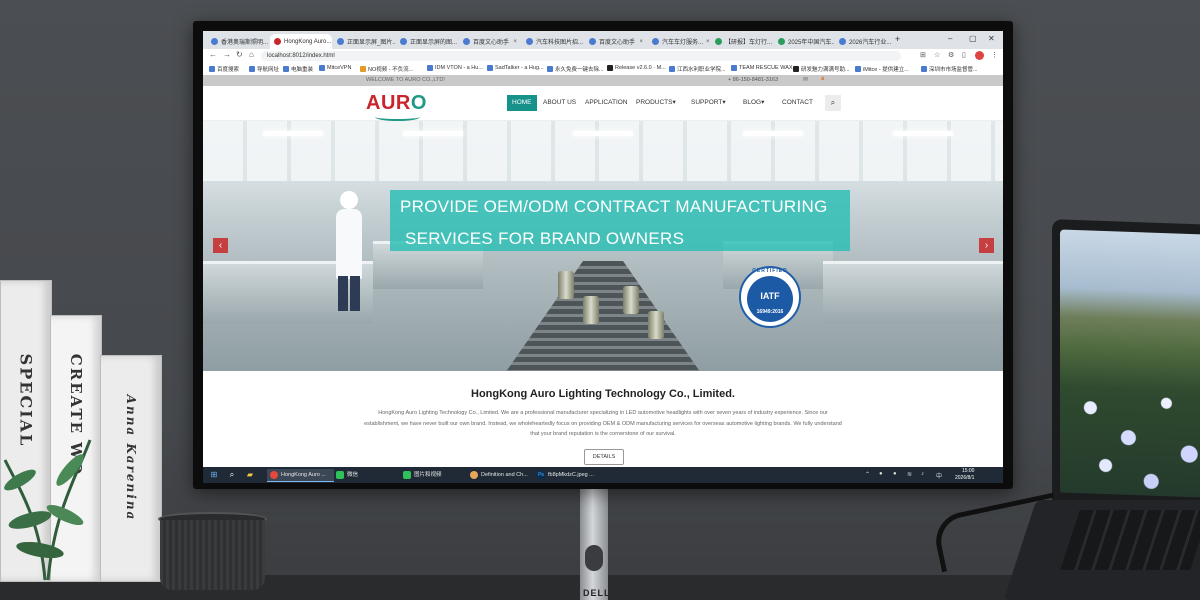 The width and height of the screenshot is (1200, 600). I want to click on nav-application: APPLICATION, so click(606, 103).